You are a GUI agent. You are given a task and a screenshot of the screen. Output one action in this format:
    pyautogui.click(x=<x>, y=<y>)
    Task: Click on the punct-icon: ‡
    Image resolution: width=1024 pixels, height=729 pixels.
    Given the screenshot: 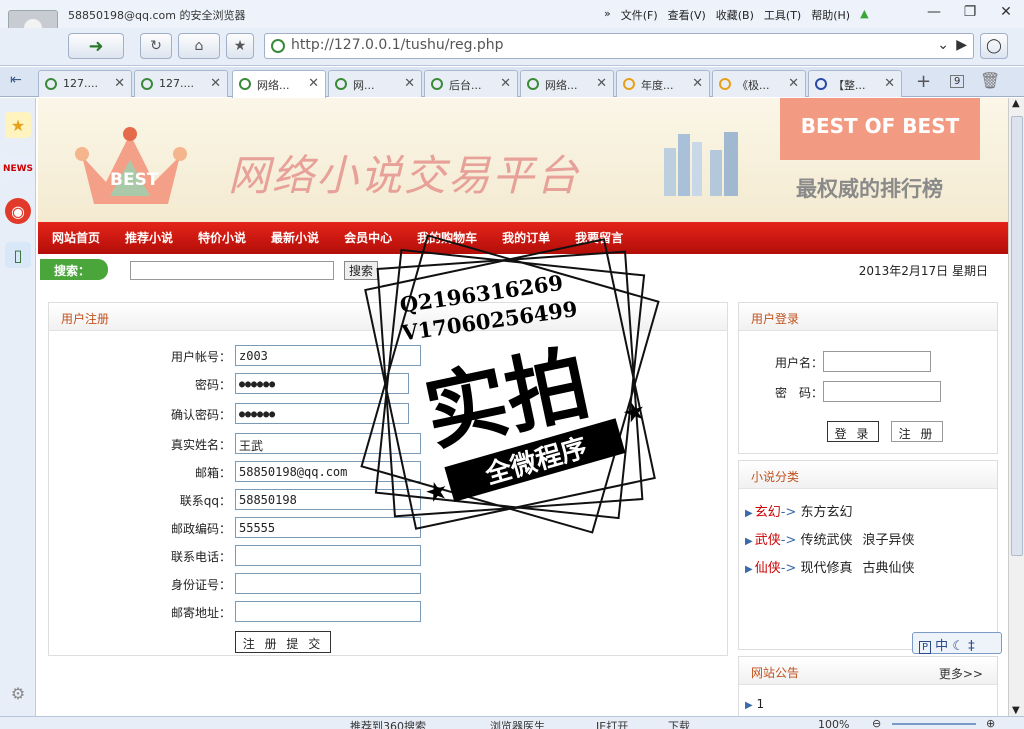 What is the action you would take?
    pyautogui.click(x=971, y=646)
    